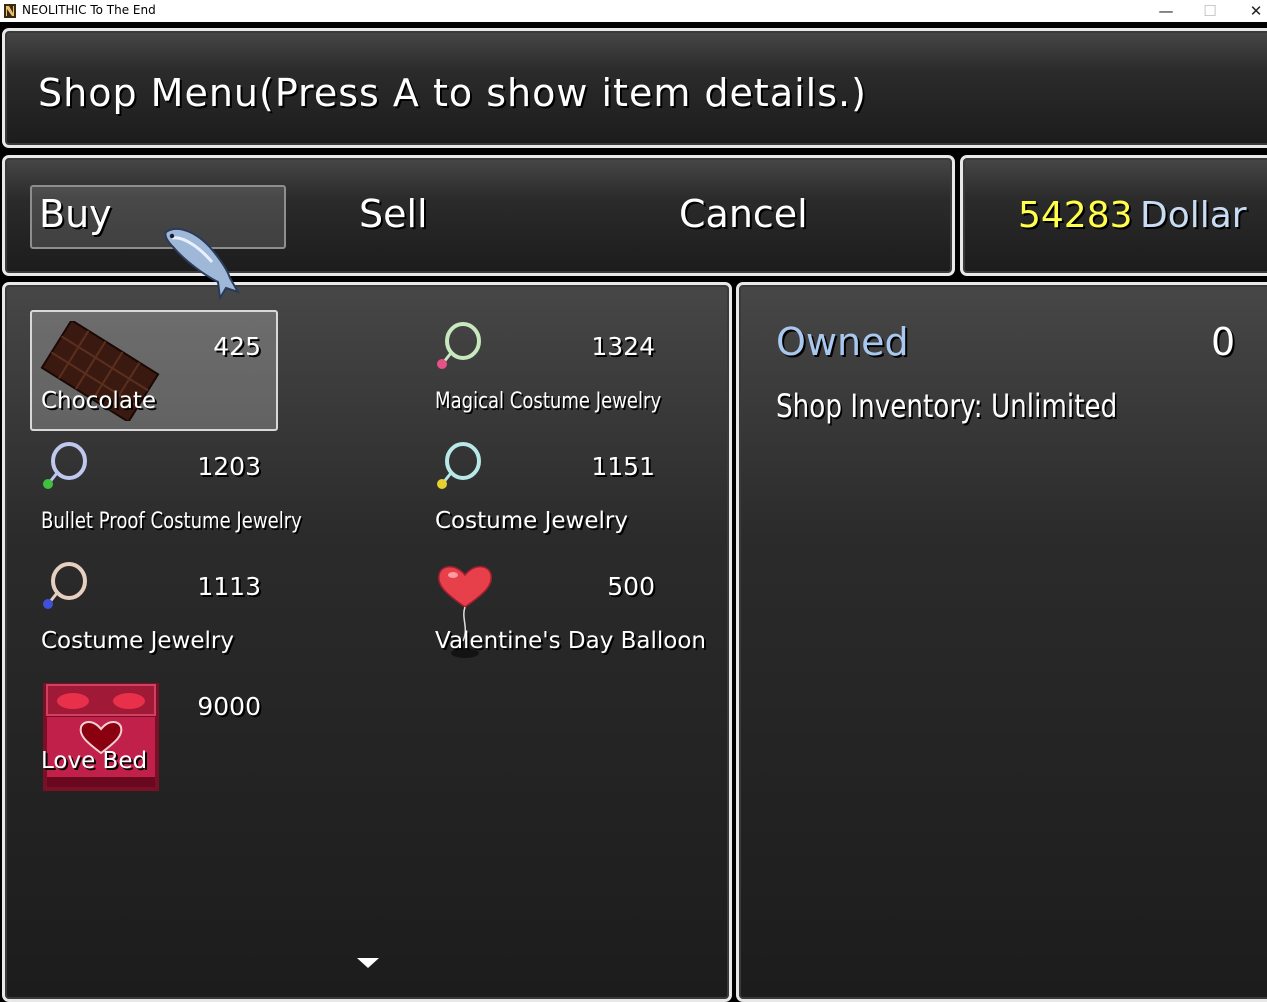  What do you see at coordinates (65, 465) in the screenshot?
I see `necklace-green-gem-icon` at bounding box center [65, 465].